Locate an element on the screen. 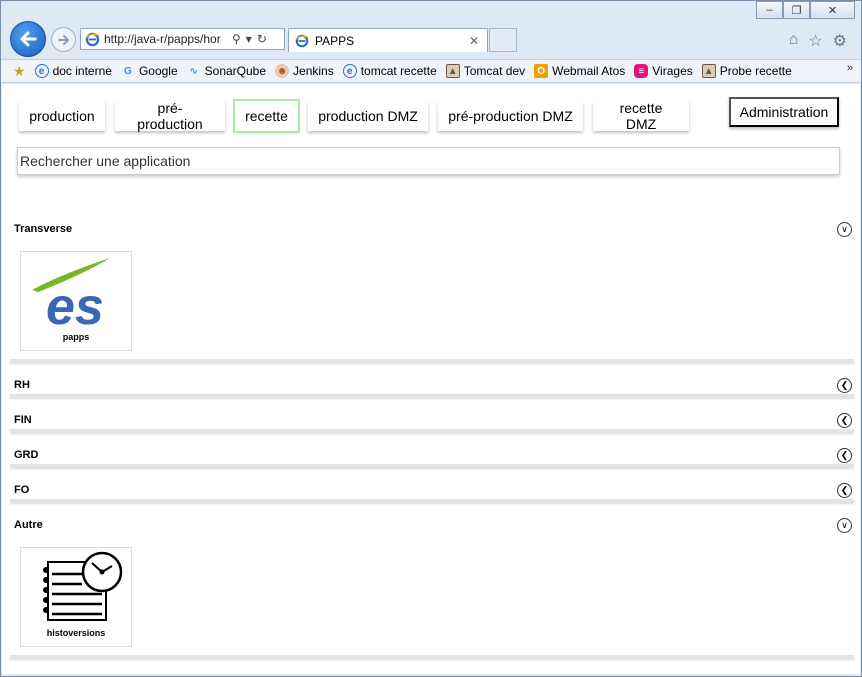 This screenshot has height=677, width=862. app-tile-papps: es papps is located at coordinates (76, 301).